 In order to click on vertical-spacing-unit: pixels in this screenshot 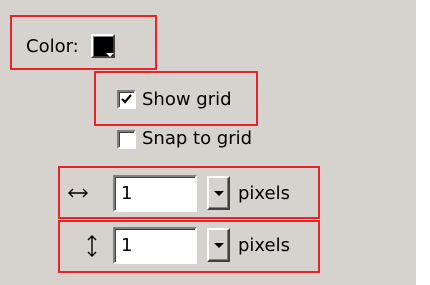, I will do `click(264, 245)`.